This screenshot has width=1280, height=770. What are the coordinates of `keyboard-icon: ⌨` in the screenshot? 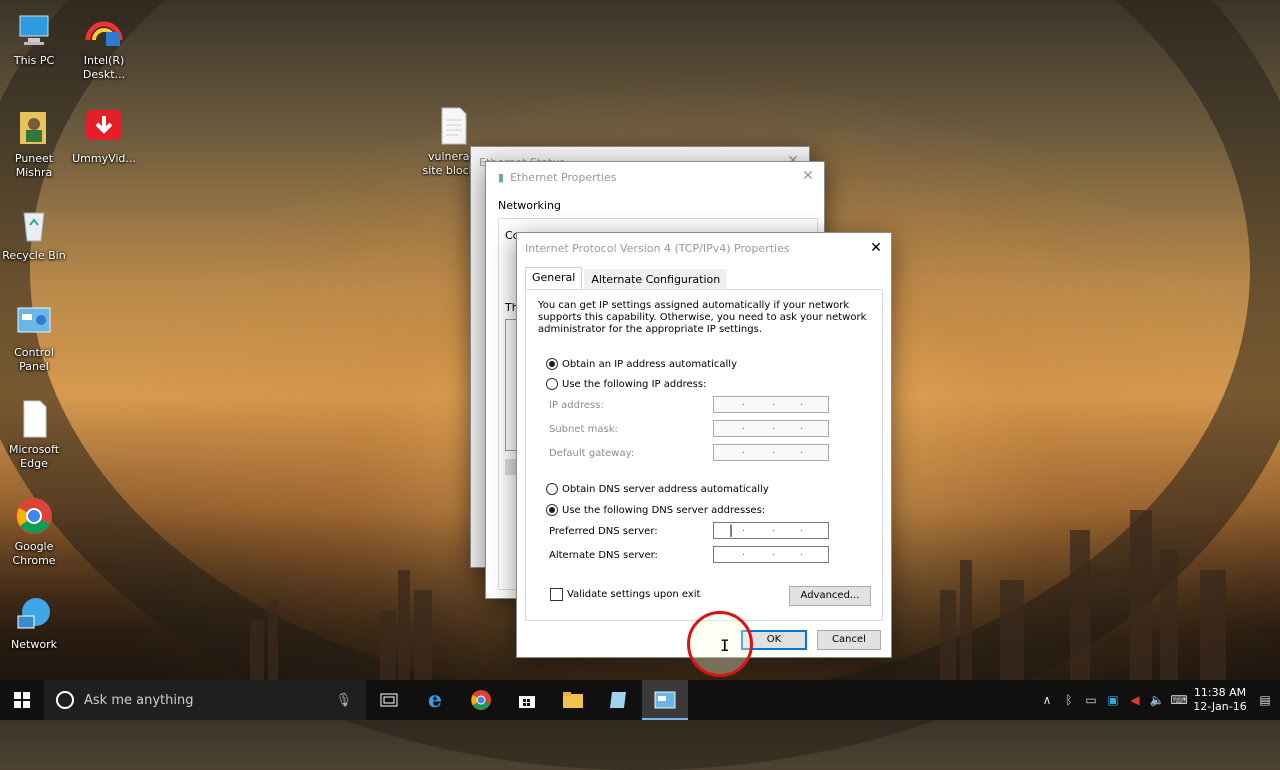 It's located at (1179, 700).